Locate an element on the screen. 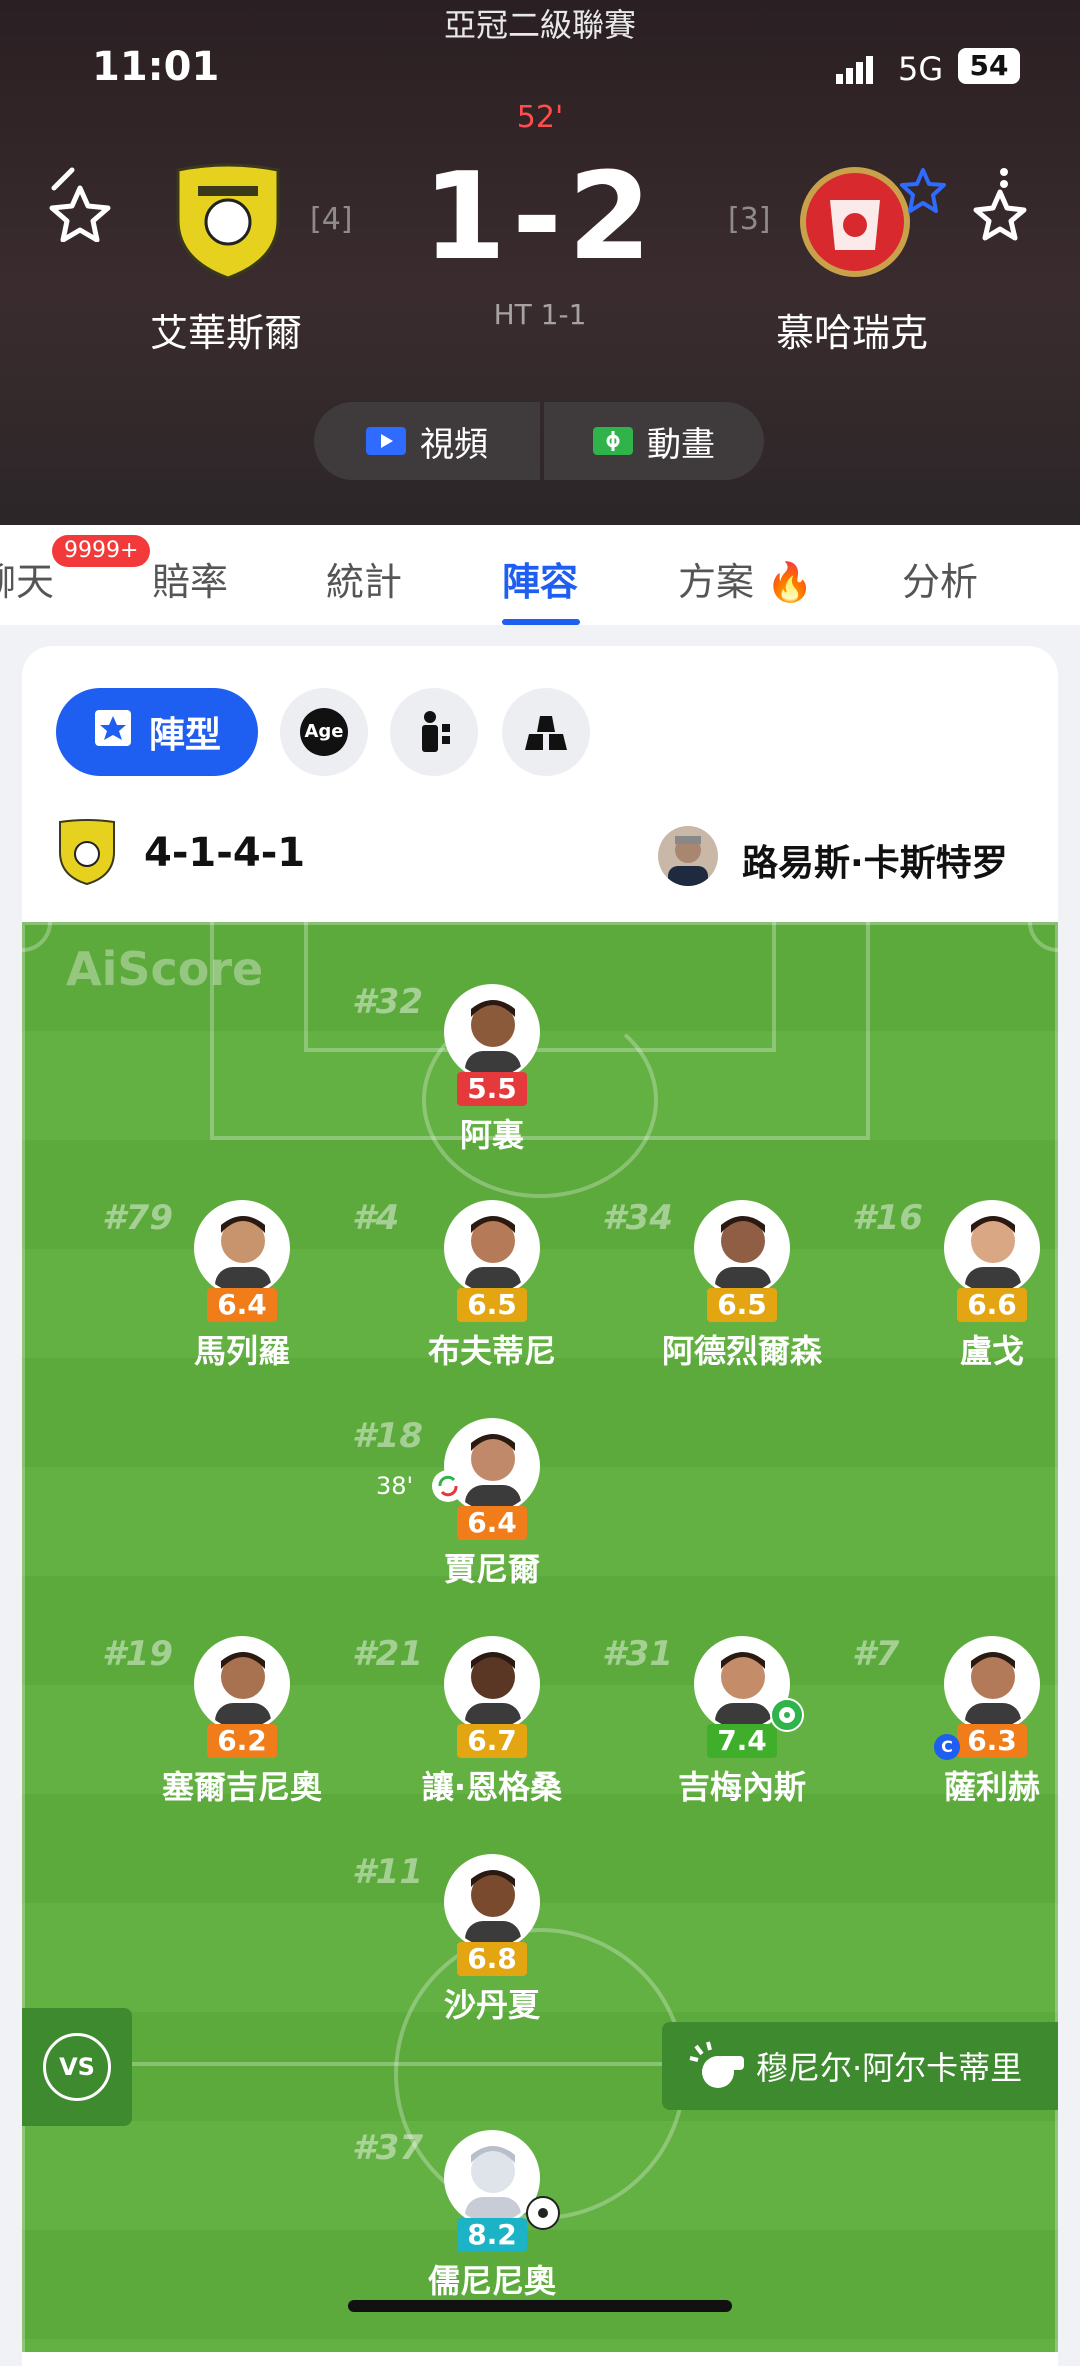 The image size is (1080, 2366). signal-icon is located at coordinates (856, 69).